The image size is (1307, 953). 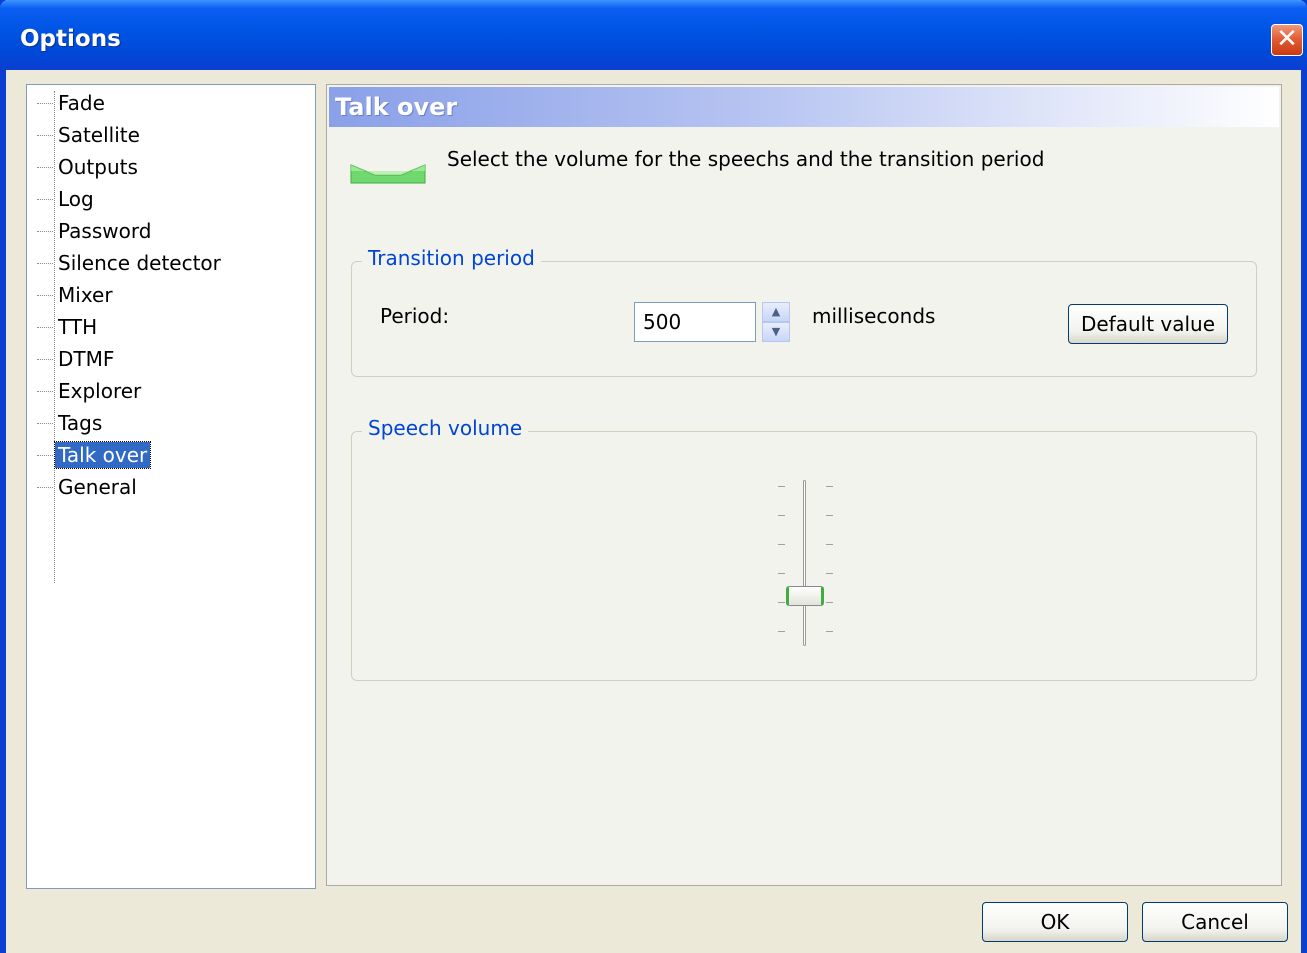 What do you see at coordinates (88, 487) in the screenshot?
I see `tree-item: General` at bounding box center [88, 487].